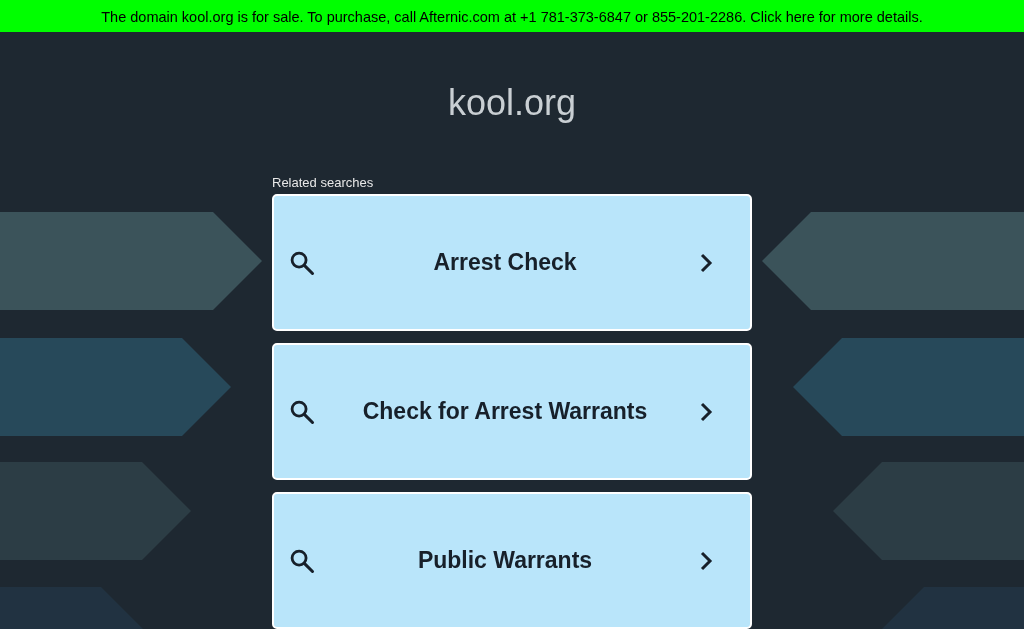 The image size is (1024, 629). I want to click on search-link: Public Warrants, so click(512, 560).